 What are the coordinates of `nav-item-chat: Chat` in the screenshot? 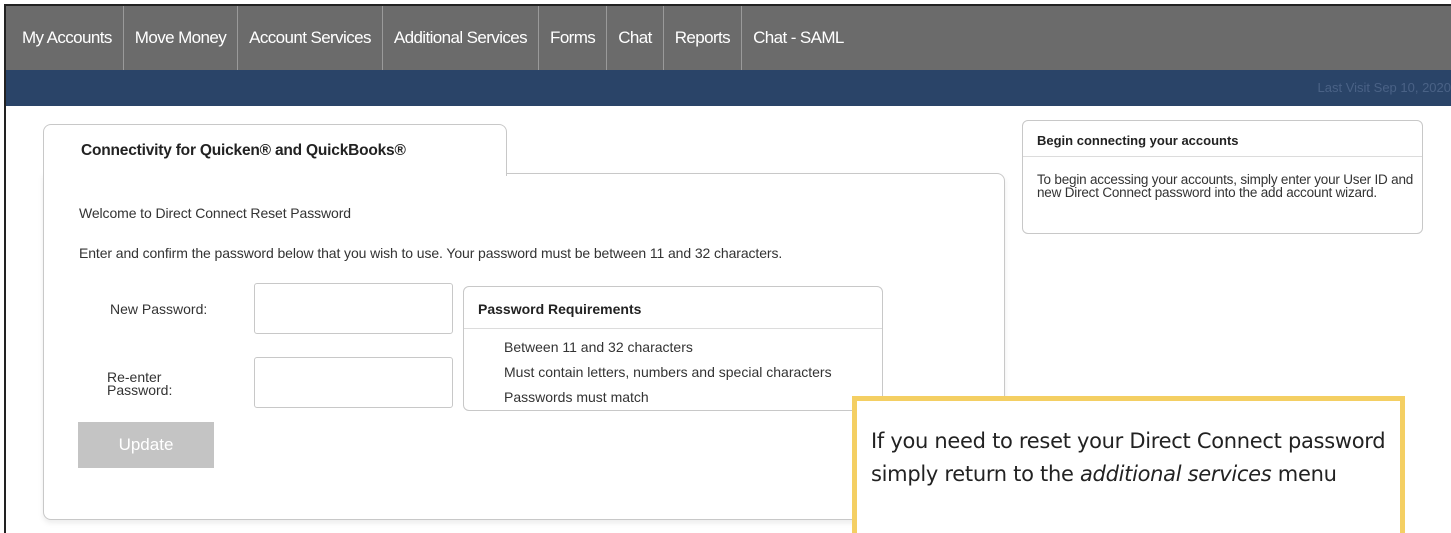 It's located at (635, 38).